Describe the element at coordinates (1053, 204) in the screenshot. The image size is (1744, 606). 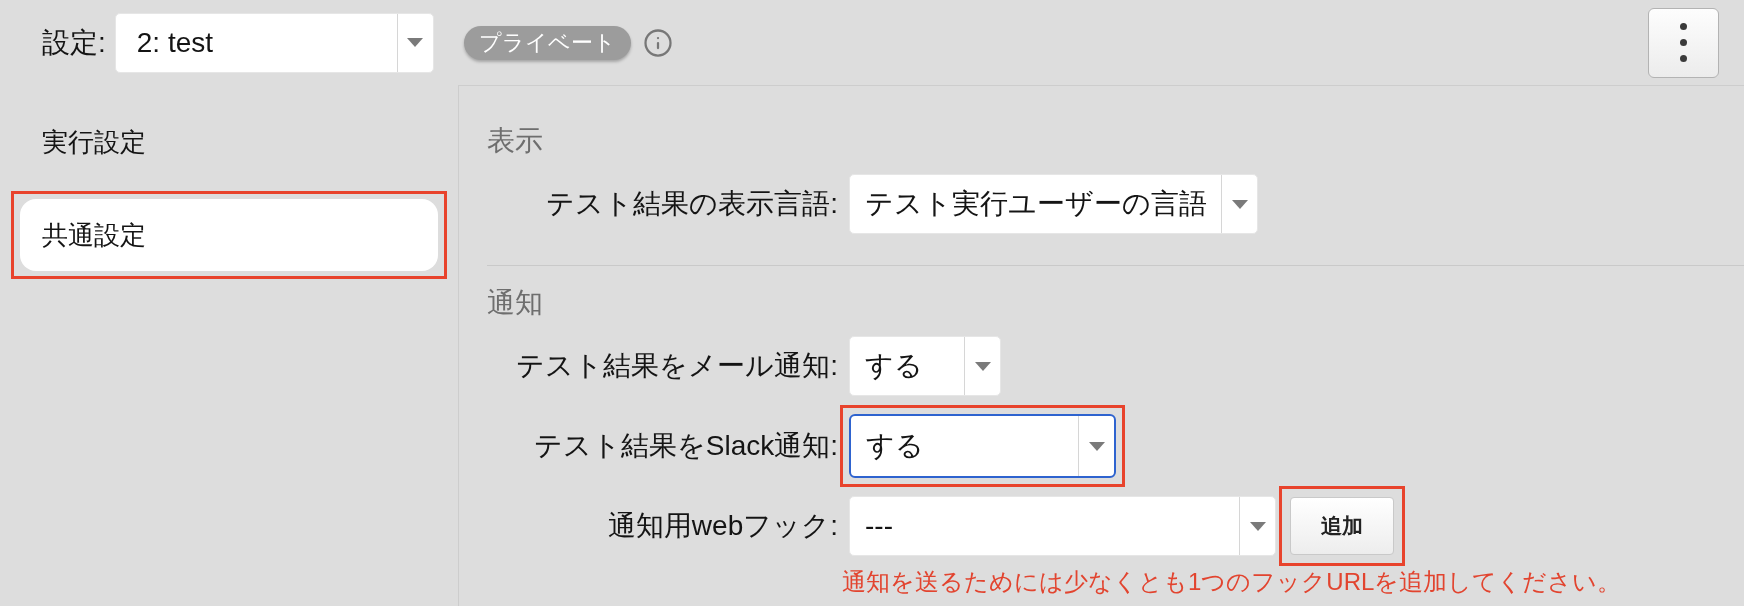
I see `dropdown-select: テスト実行ユーザーの言語` at that location.